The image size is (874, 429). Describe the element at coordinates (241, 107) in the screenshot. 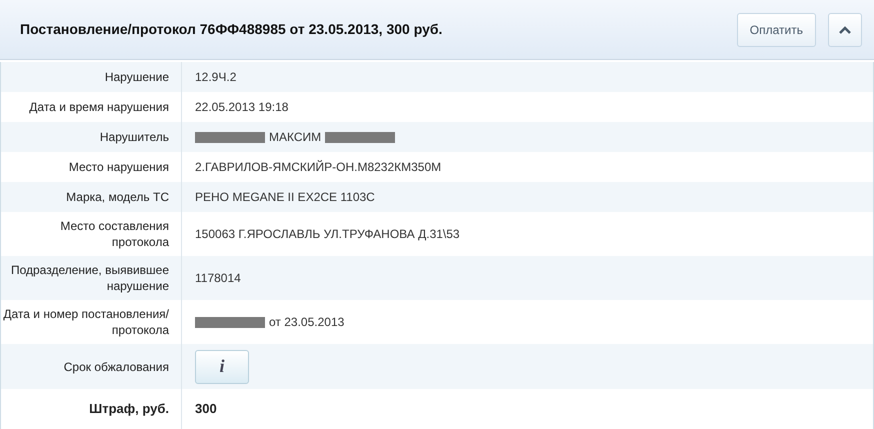

I see `field-value: 22.05.2013 19:18` at that location.